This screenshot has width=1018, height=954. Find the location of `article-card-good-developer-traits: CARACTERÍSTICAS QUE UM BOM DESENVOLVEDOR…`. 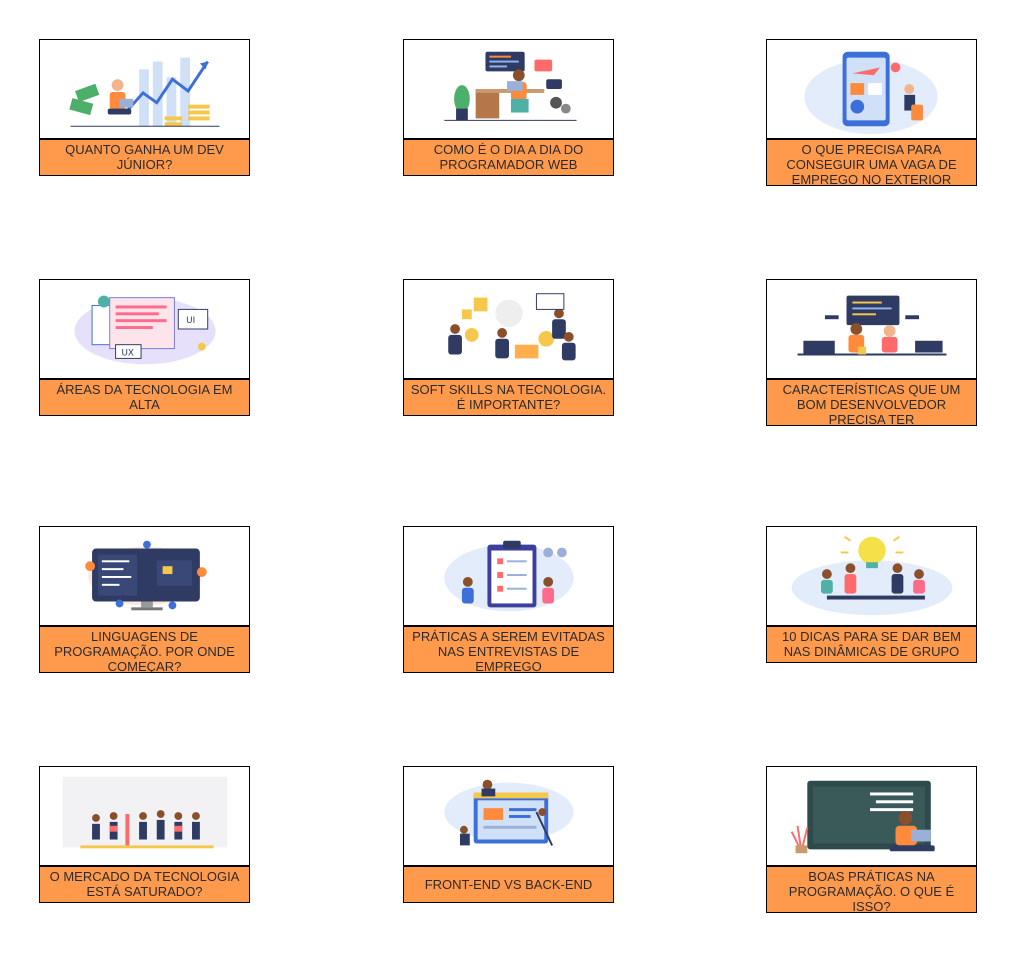

article-card-good-developer-traits: CARACTERÍSTICAS QUE UM BOM DESENVOLVEDOR… is located at coordinates (871, 352).